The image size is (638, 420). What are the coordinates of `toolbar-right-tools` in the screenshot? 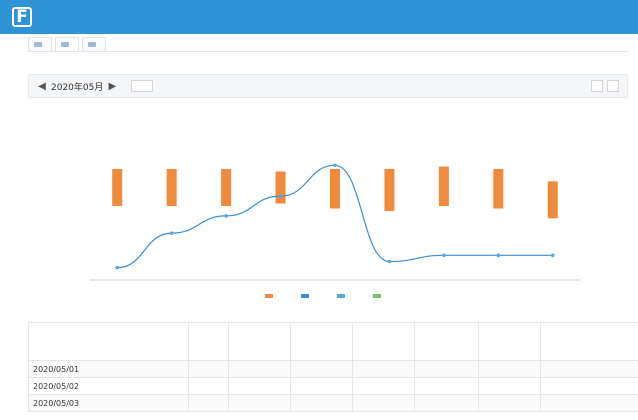 It's located at (605, 86).